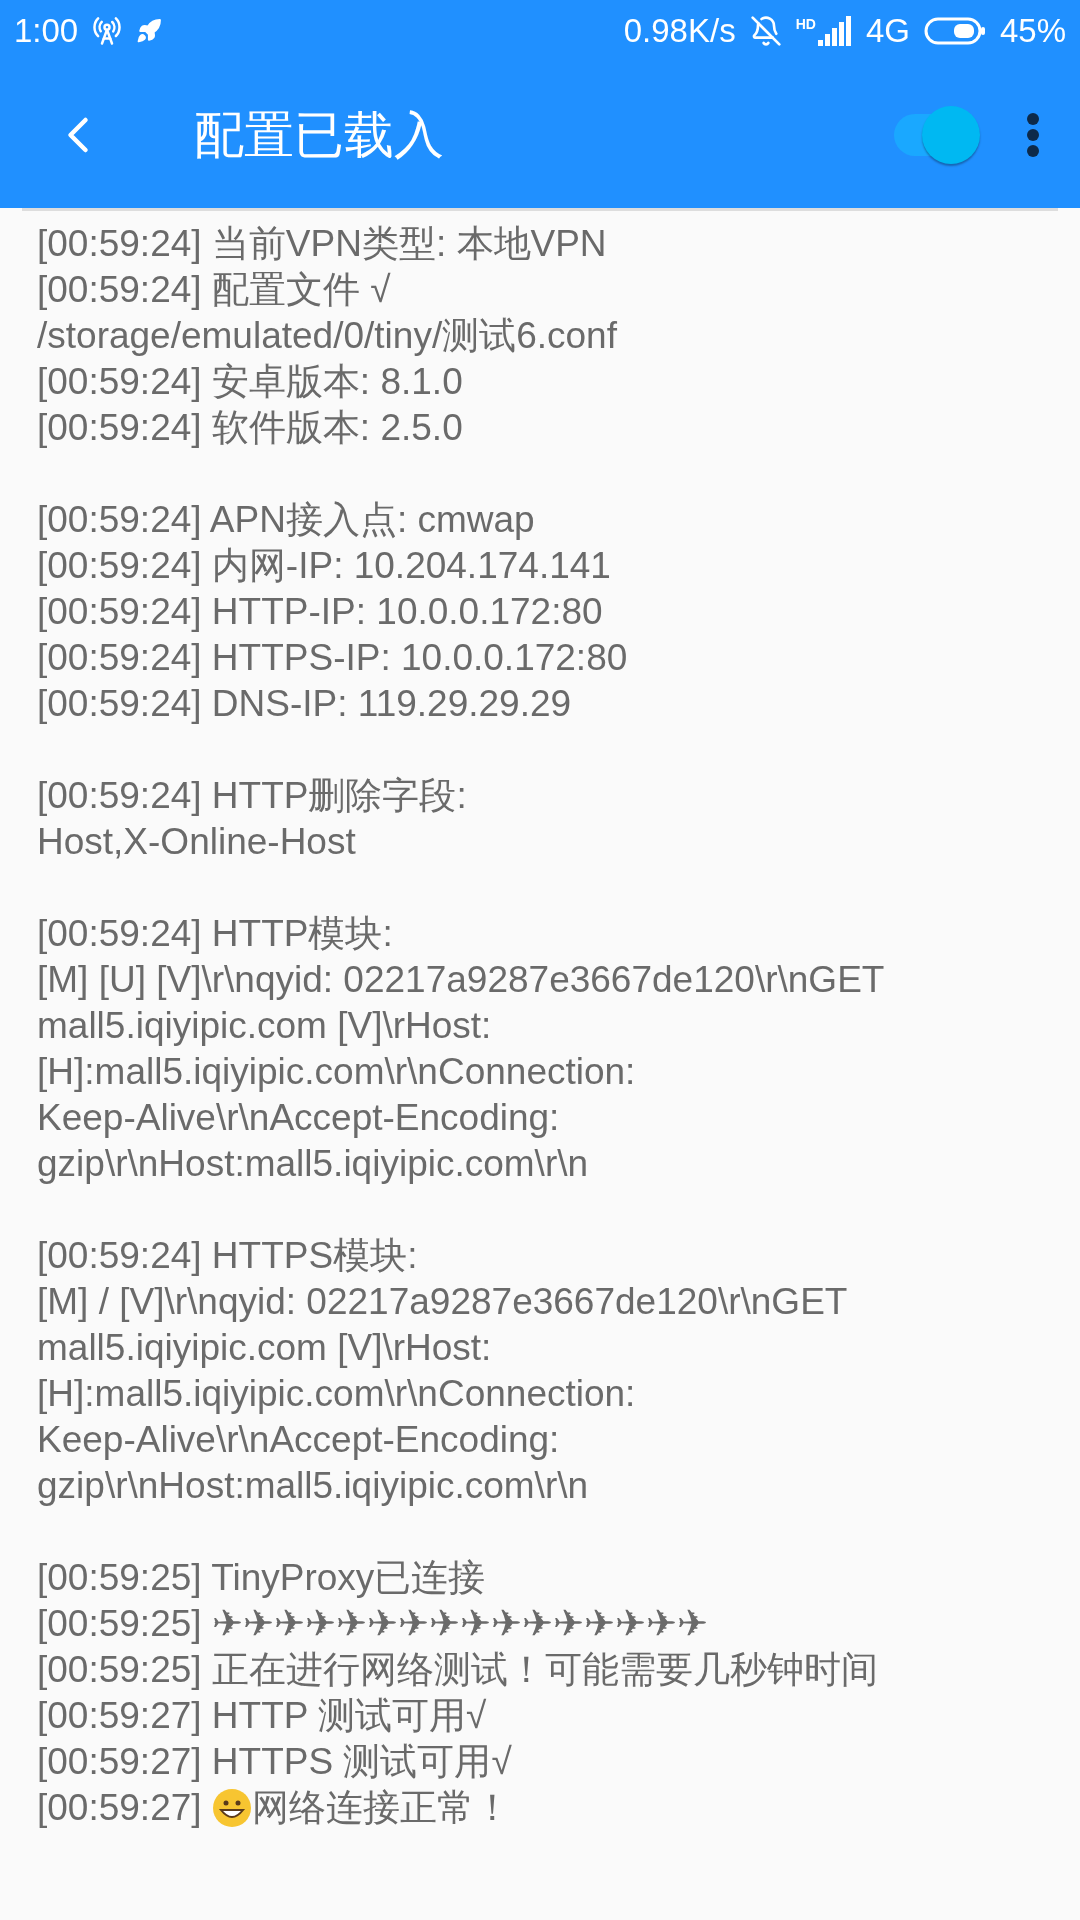 This screenshot has height=1920, width=1080. Describe the element at coordinates (327, 336) in the screenshot. I see `log-line: /storage/emulated/0/tiny/测试6.conf` at that location.